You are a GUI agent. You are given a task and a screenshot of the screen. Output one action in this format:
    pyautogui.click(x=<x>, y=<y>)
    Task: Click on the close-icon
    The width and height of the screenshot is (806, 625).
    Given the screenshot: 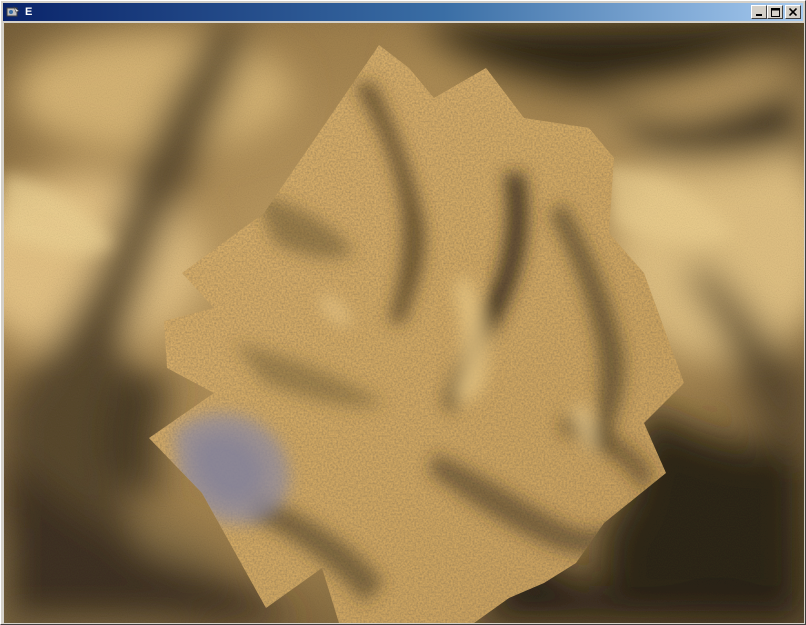 What is the action you would take?
    pyautogui.click(x=793, y=12)
    